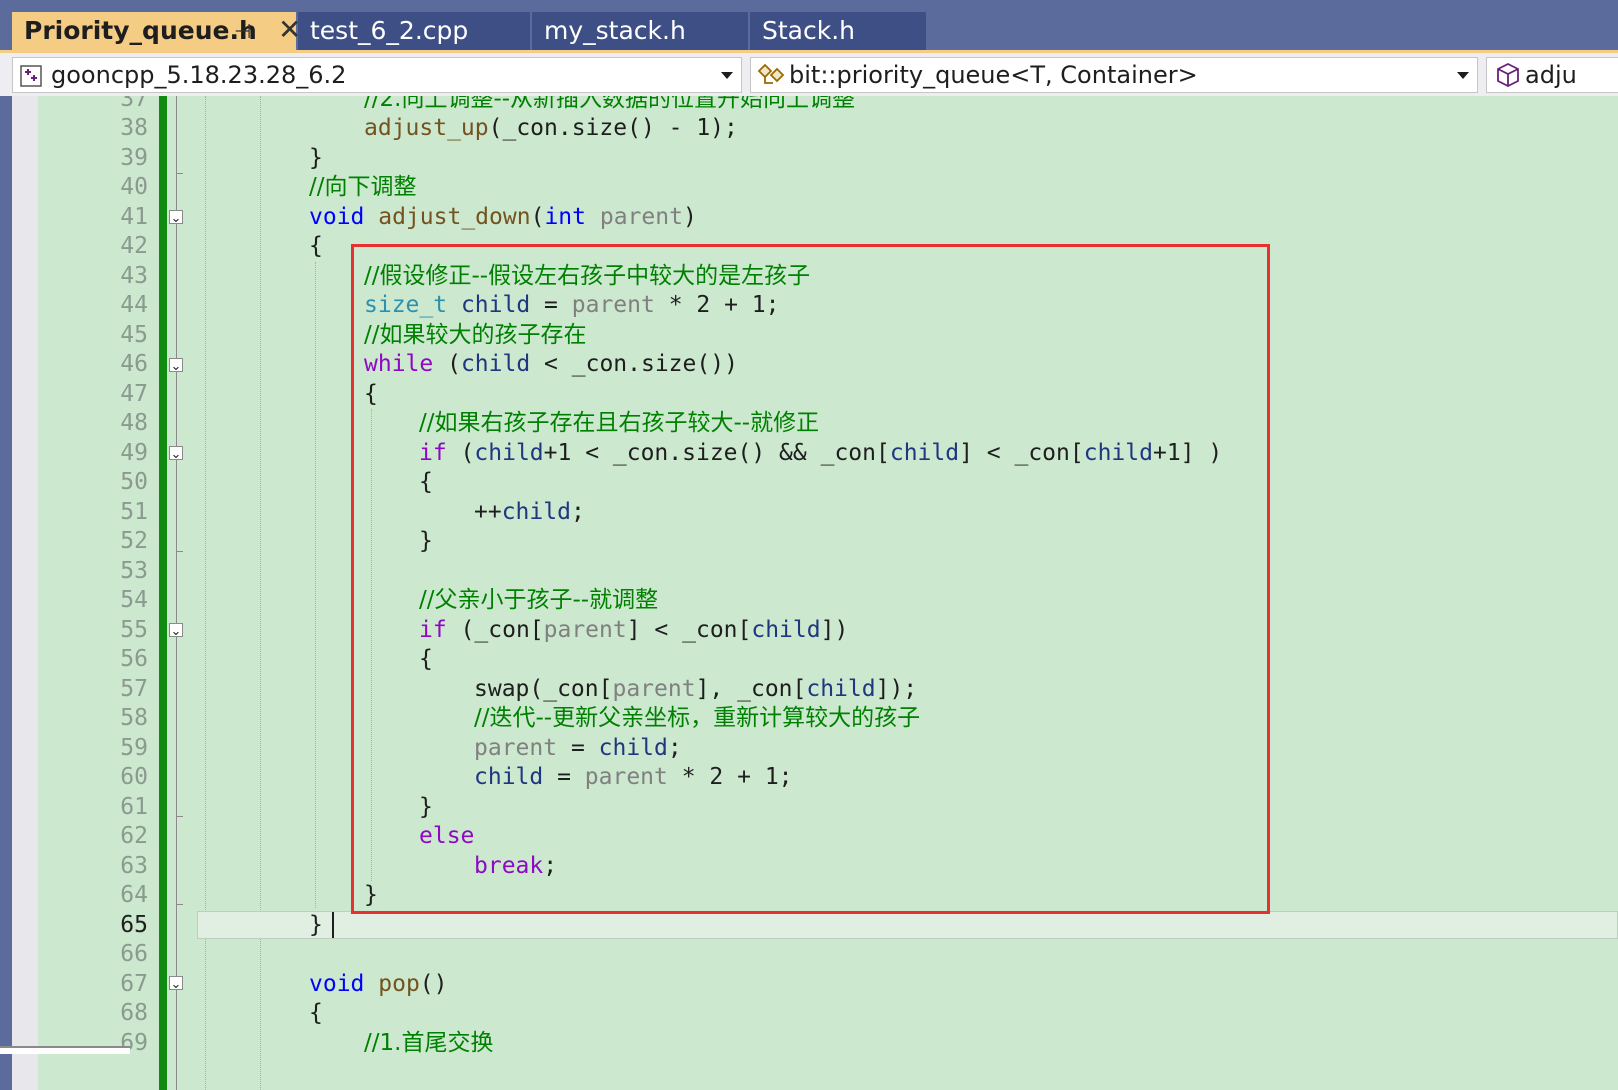 Image resolution: width=1618 pixels, height=1090 pixels. What do you see at coordinates (261, 925) in the screenshot?
I see `code-line-current: }` at bounding box center [261, 925].